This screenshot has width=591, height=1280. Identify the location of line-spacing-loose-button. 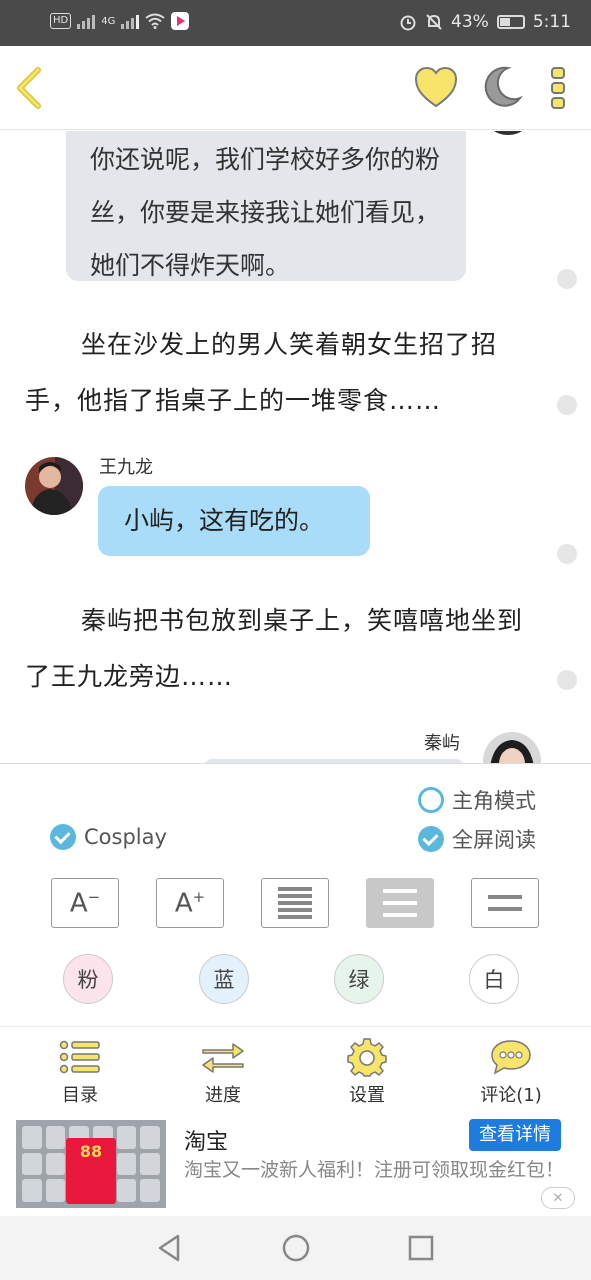
(505, 903).